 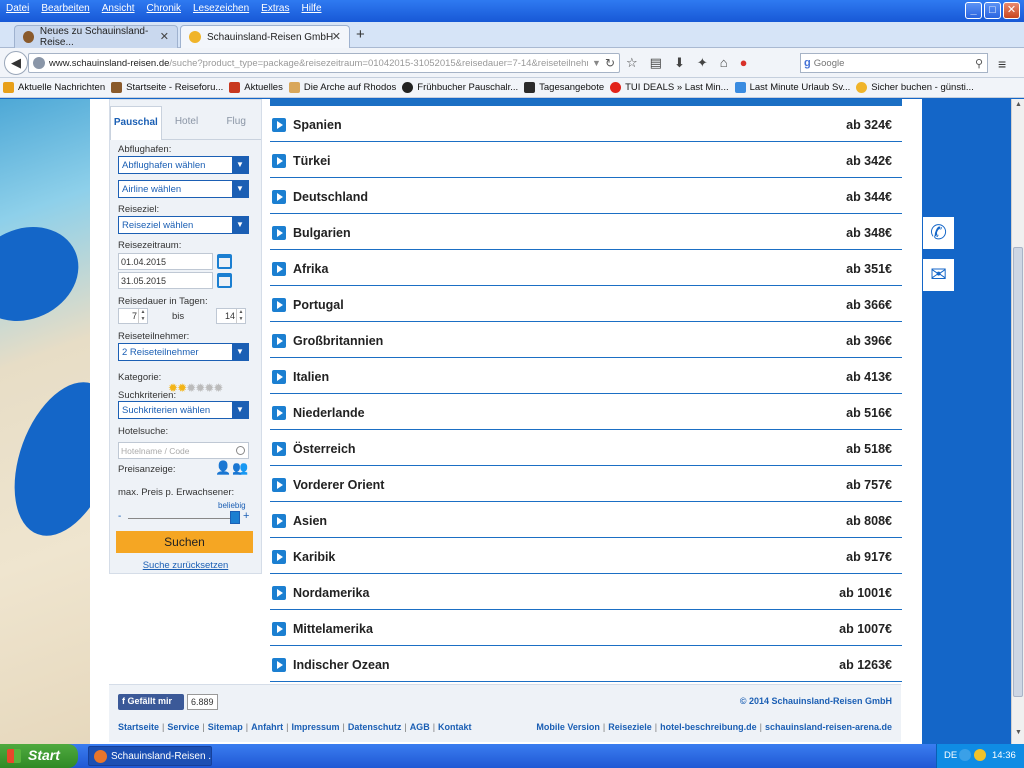 What do you see at coordinates (311, 377) in the screenshot?
I see `destination-name: Italien` at bounding box center [311, 377].